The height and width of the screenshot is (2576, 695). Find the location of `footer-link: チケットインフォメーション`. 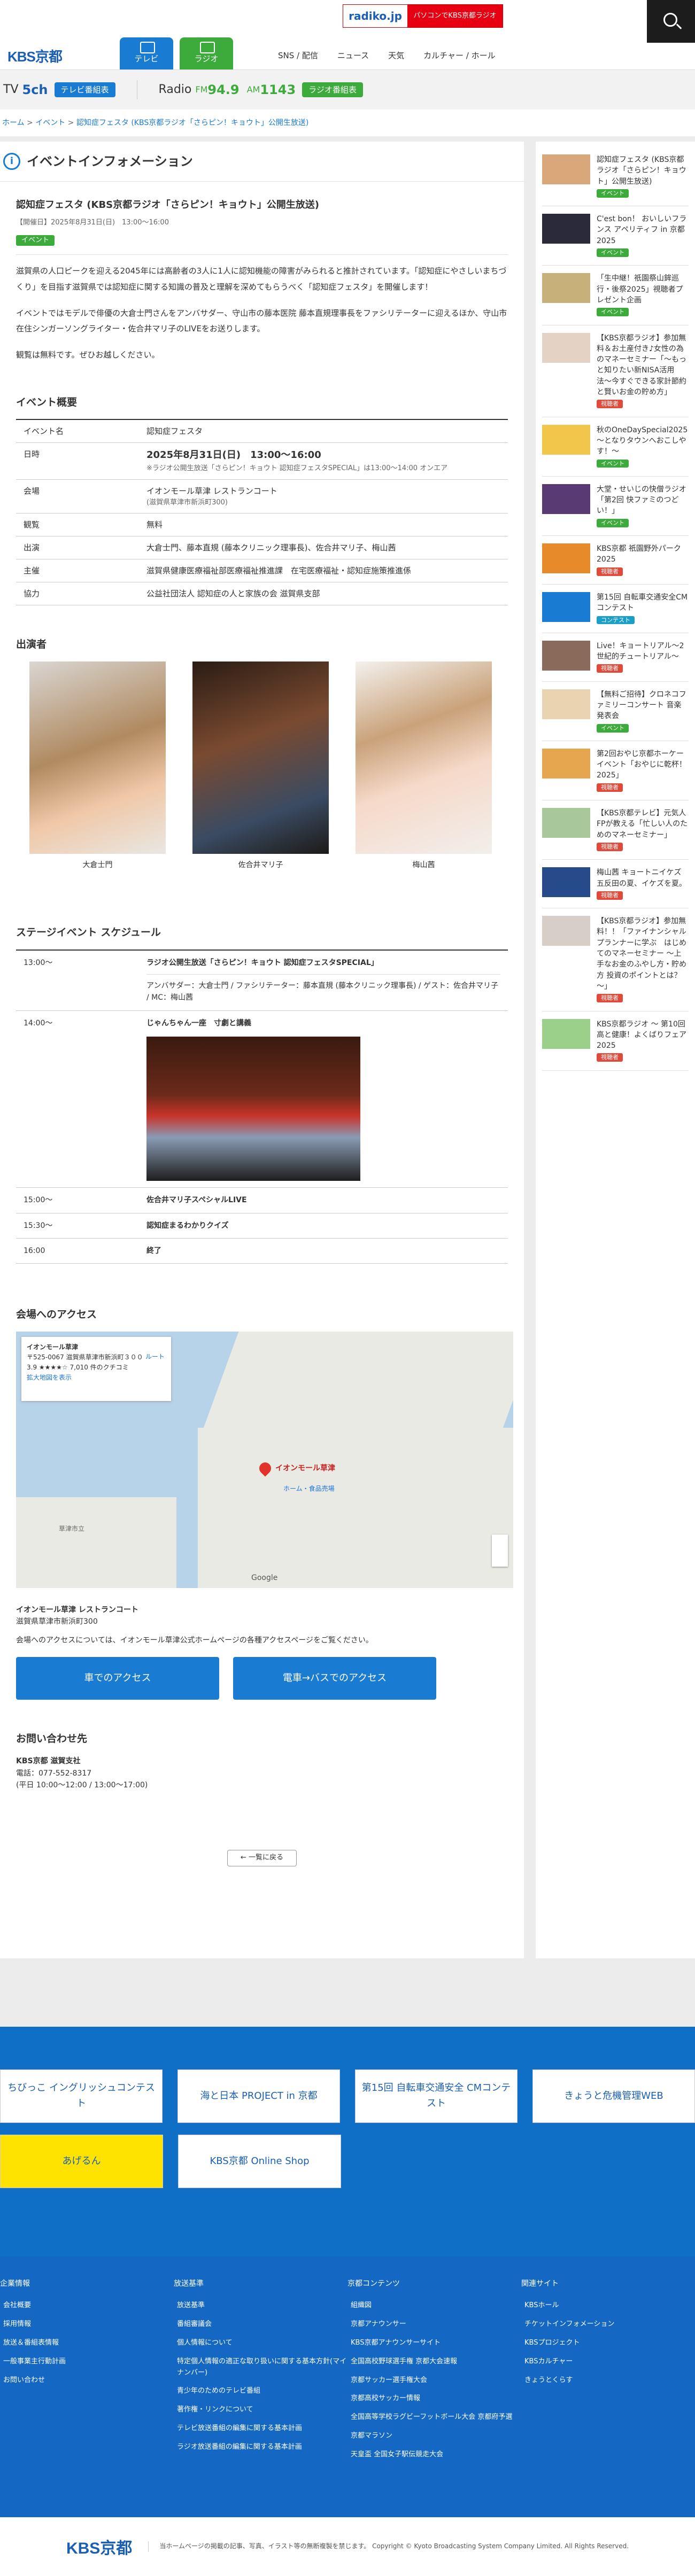

footer-link: チケットインフォメーション is located at coordinates (609, 2324).